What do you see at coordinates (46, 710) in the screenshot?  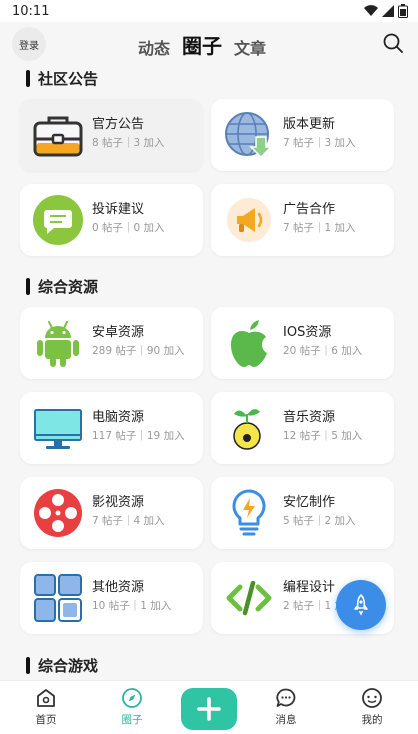 I see `nav-home: 首页` at bounding box center [46, 710].